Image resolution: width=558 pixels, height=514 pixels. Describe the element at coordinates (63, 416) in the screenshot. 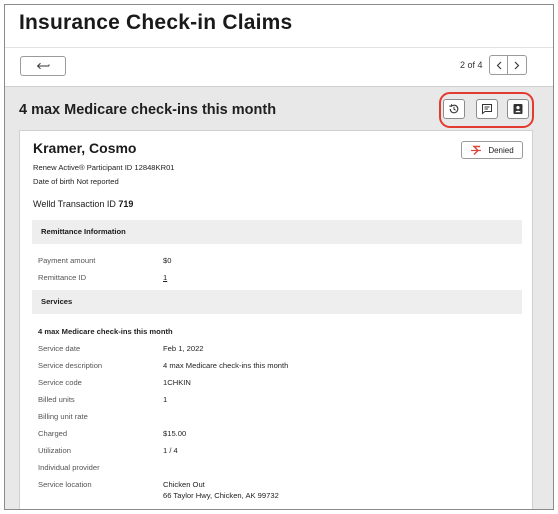

I see `service-row-label: Billing unit rate` at that location.